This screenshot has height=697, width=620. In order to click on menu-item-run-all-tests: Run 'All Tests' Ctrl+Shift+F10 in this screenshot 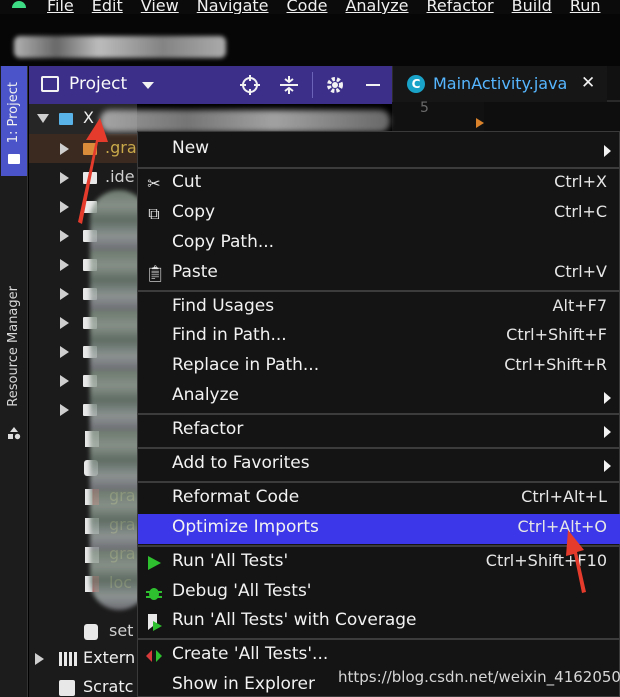, I will do `click(379, 563)`.